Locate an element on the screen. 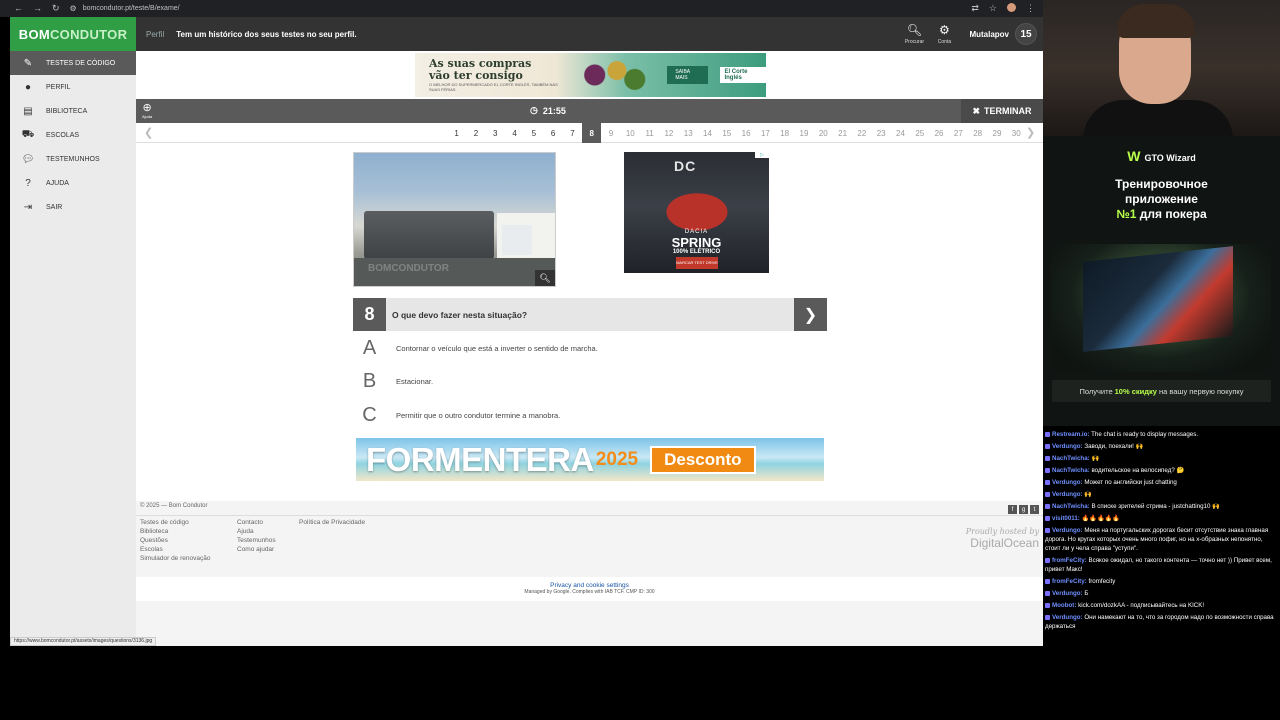  search-button: 🔍︎ Procurar is located at coordinates (914, 34).